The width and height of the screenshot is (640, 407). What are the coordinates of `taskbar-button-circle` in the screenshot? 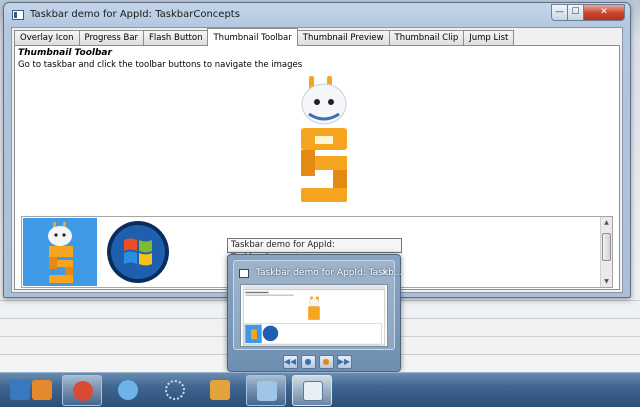 It's located at (175, 390).